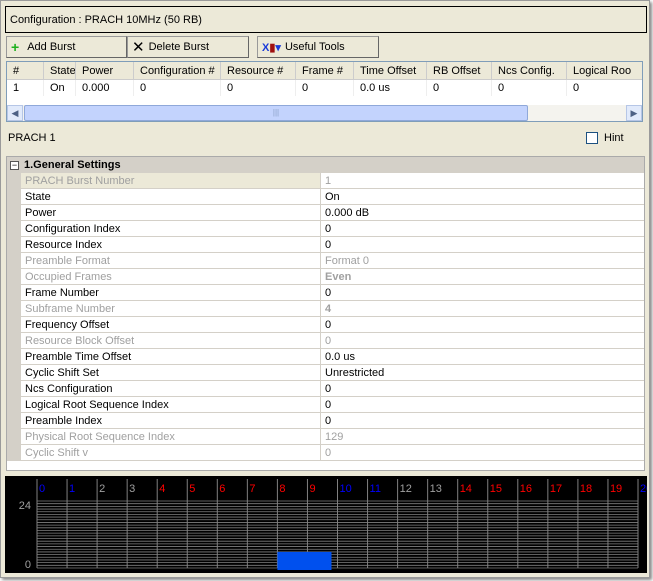 The height and width of the screenshot is (581, 653). What do you see at coordinates (482, 372) in the screenshot?
I see `property-value: Unrestricted` at bounding box center [482, 372].